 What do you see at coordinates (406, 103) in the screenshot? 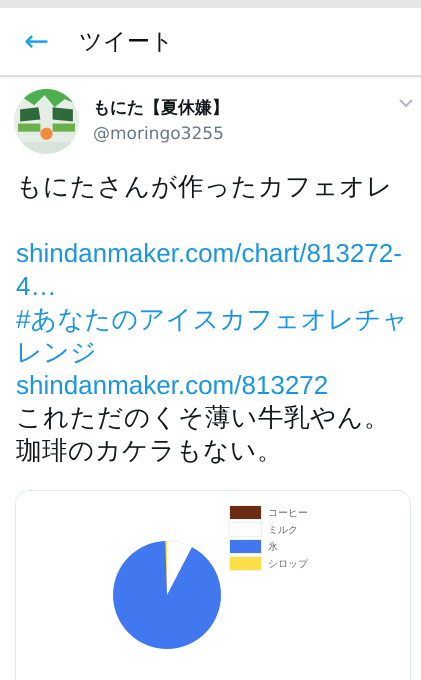
I see `chevron-down-icon` at bounding box center [406, 103].